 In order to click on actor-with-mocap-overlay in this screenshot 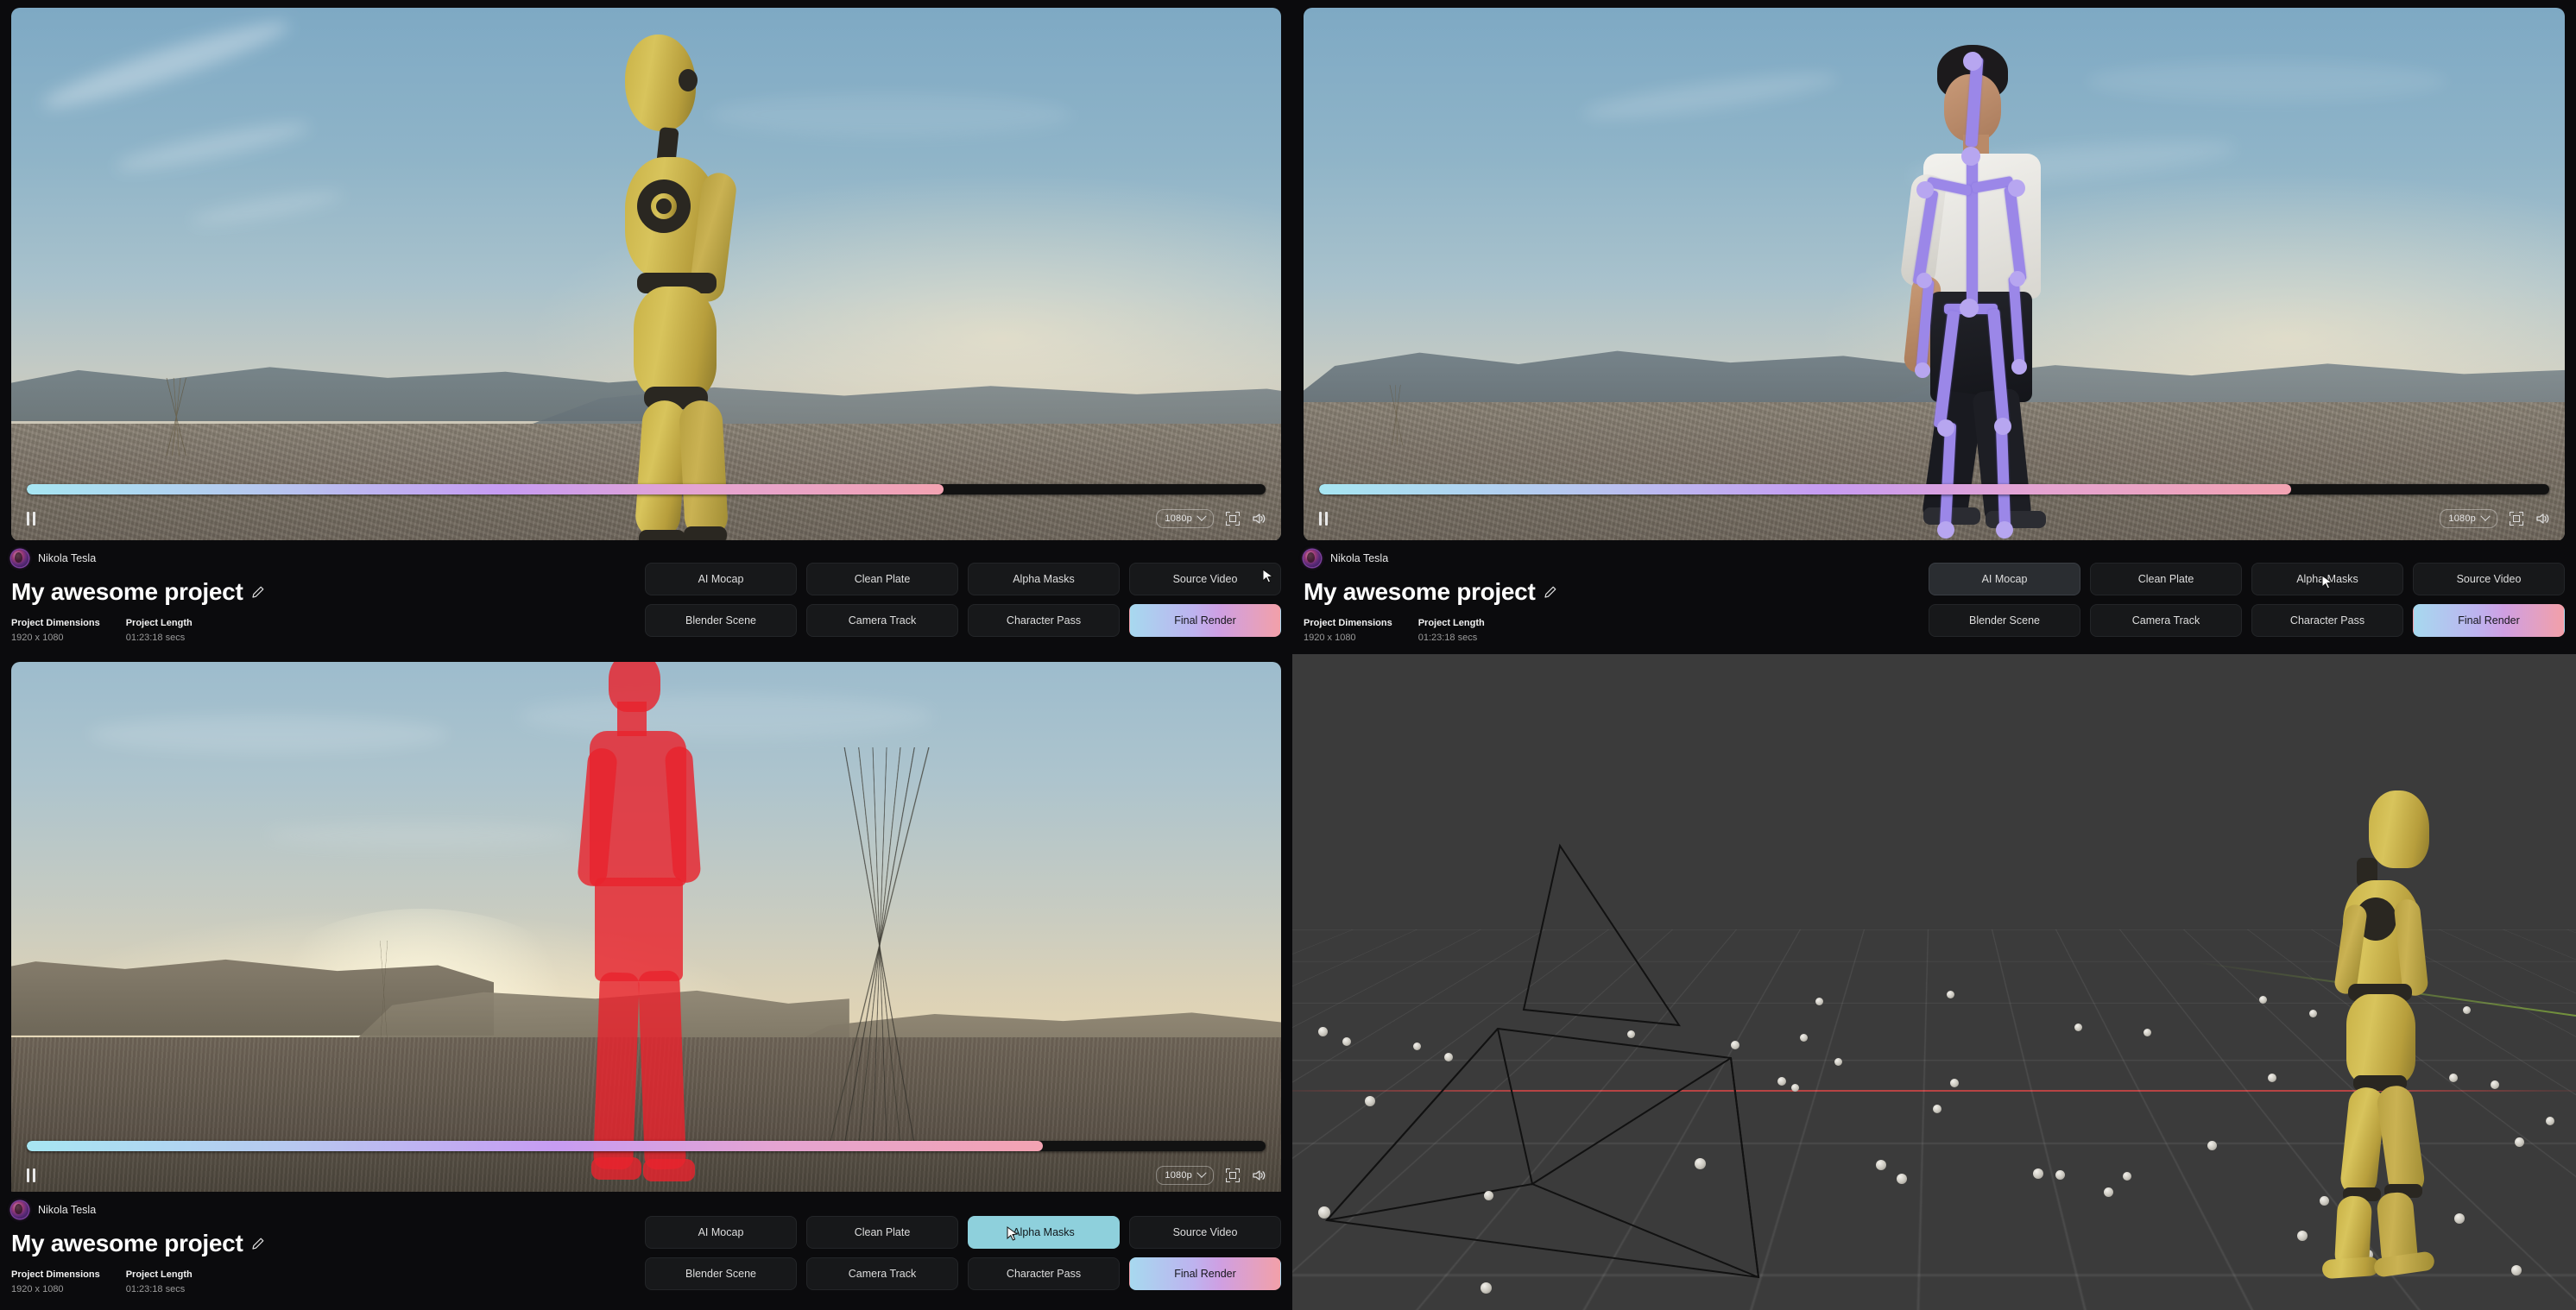, I will do `click(1989, 292)`.